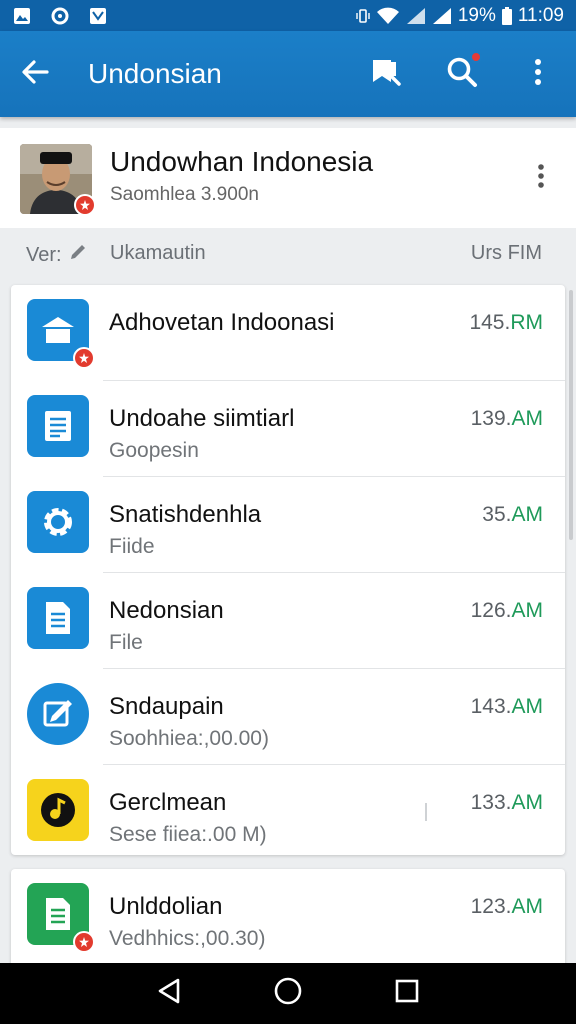 The width and height of the screenshot is (576, 1024). What do you see at coordinates (166, 610) in the screenshot?
I see `item-title: Nedonsian` at bounding box center [166, 610].